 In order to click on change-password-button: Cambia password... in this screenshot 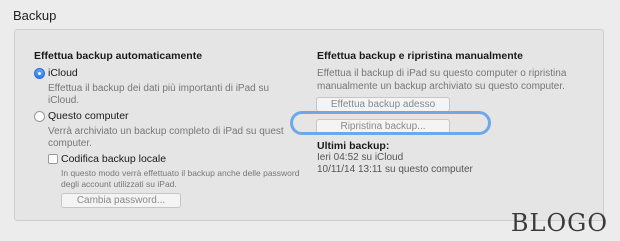, I will do `click(121, 200)`.